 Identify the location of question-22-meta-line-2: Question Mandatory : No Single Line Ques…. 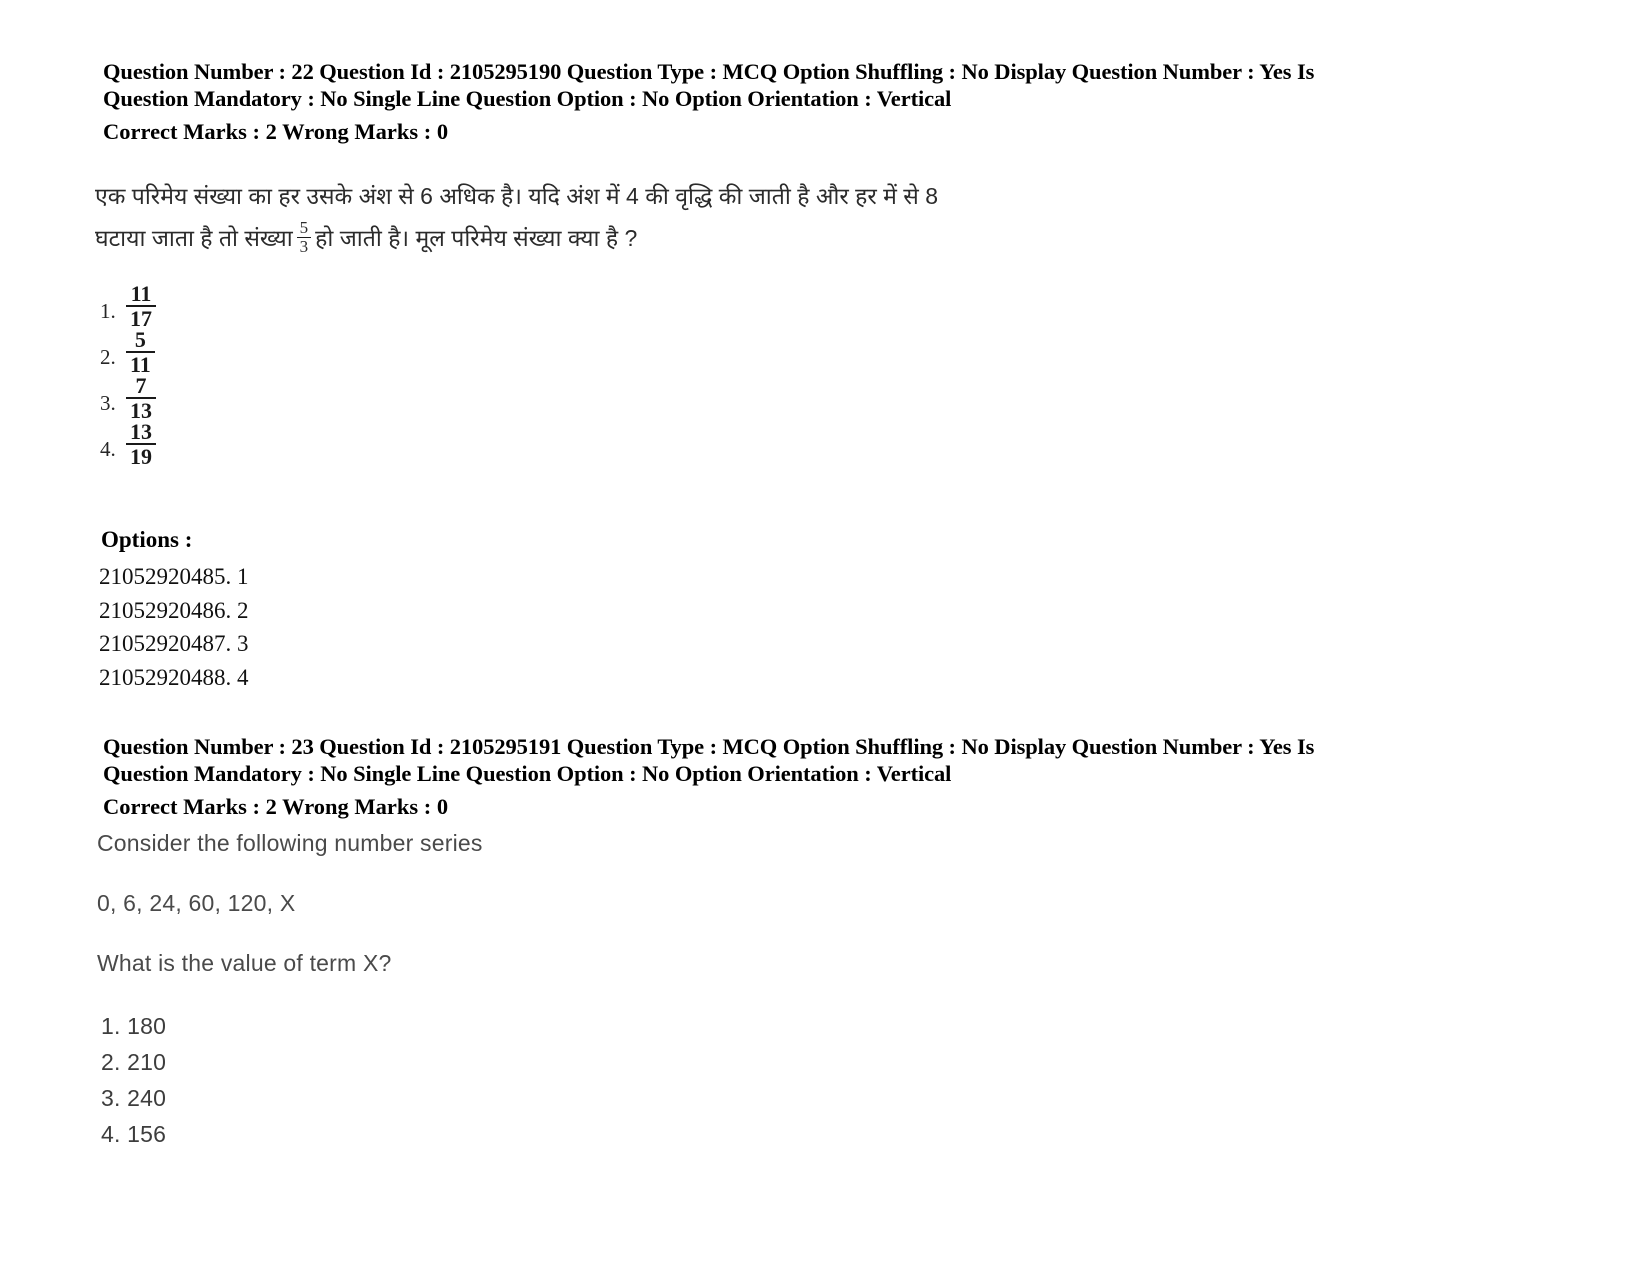
(527, 98).